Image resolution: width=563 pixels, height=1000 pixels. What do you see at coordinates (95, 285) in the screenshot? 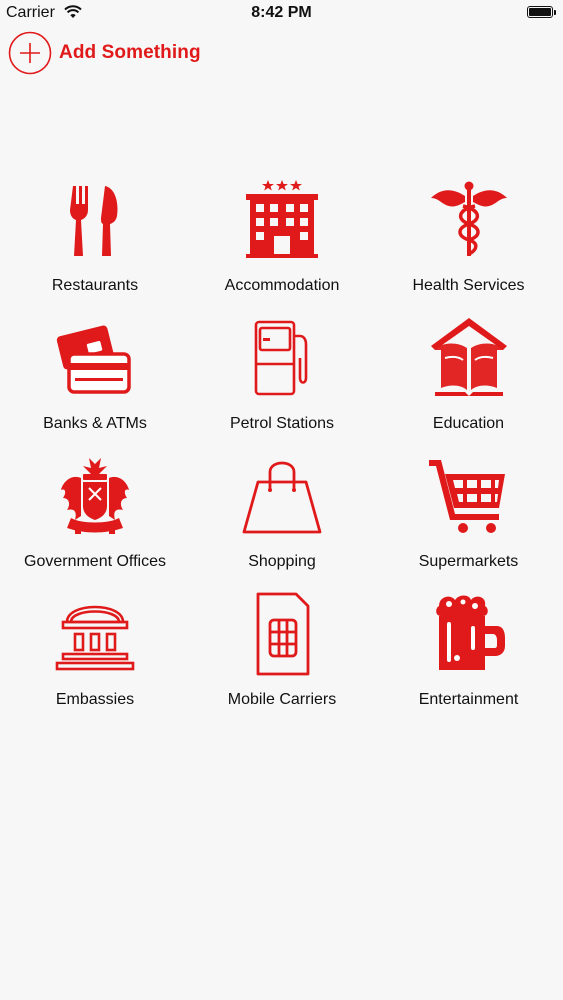
I see `category-label: Restaurants` at bounding box center [95, 285].